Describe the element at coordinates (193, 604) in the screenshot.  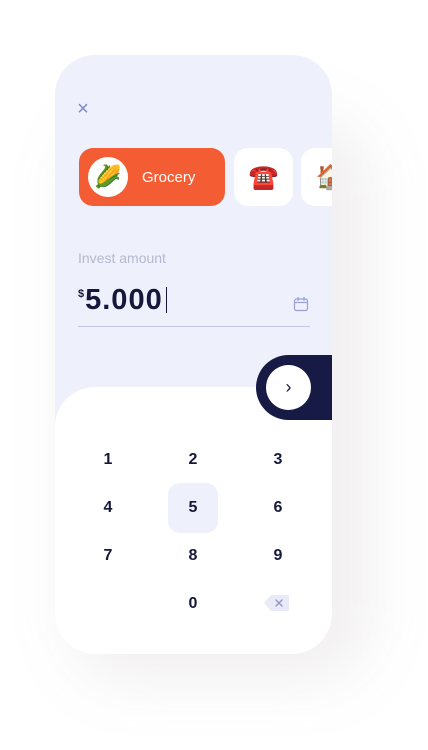
I see `key-0: 0` at that location.